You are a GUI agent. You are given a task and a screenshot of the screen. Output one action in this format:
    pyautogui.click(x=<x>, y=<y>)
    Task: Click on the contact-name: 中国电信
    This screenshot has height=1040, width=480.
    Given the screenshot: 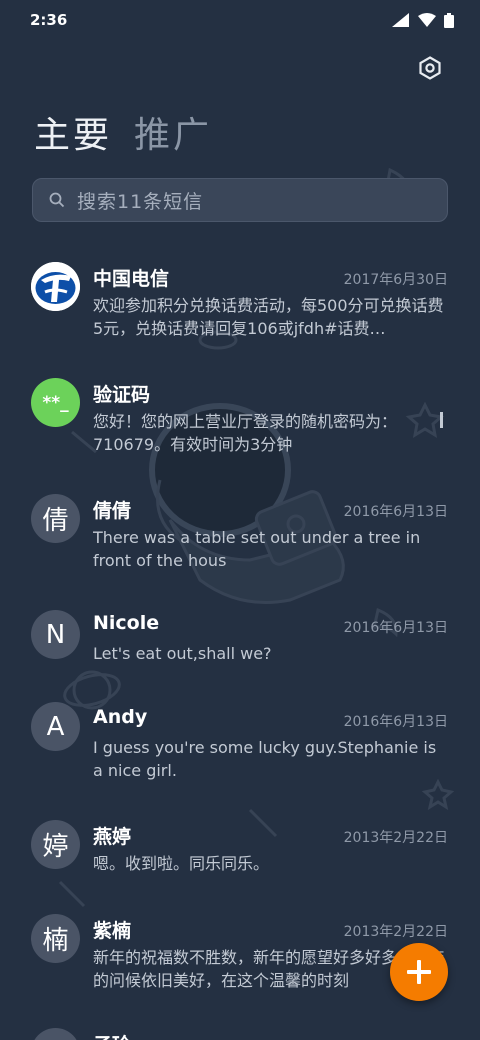 What is the action you would take?
    pyautogui.click(x=131, y=279)
    